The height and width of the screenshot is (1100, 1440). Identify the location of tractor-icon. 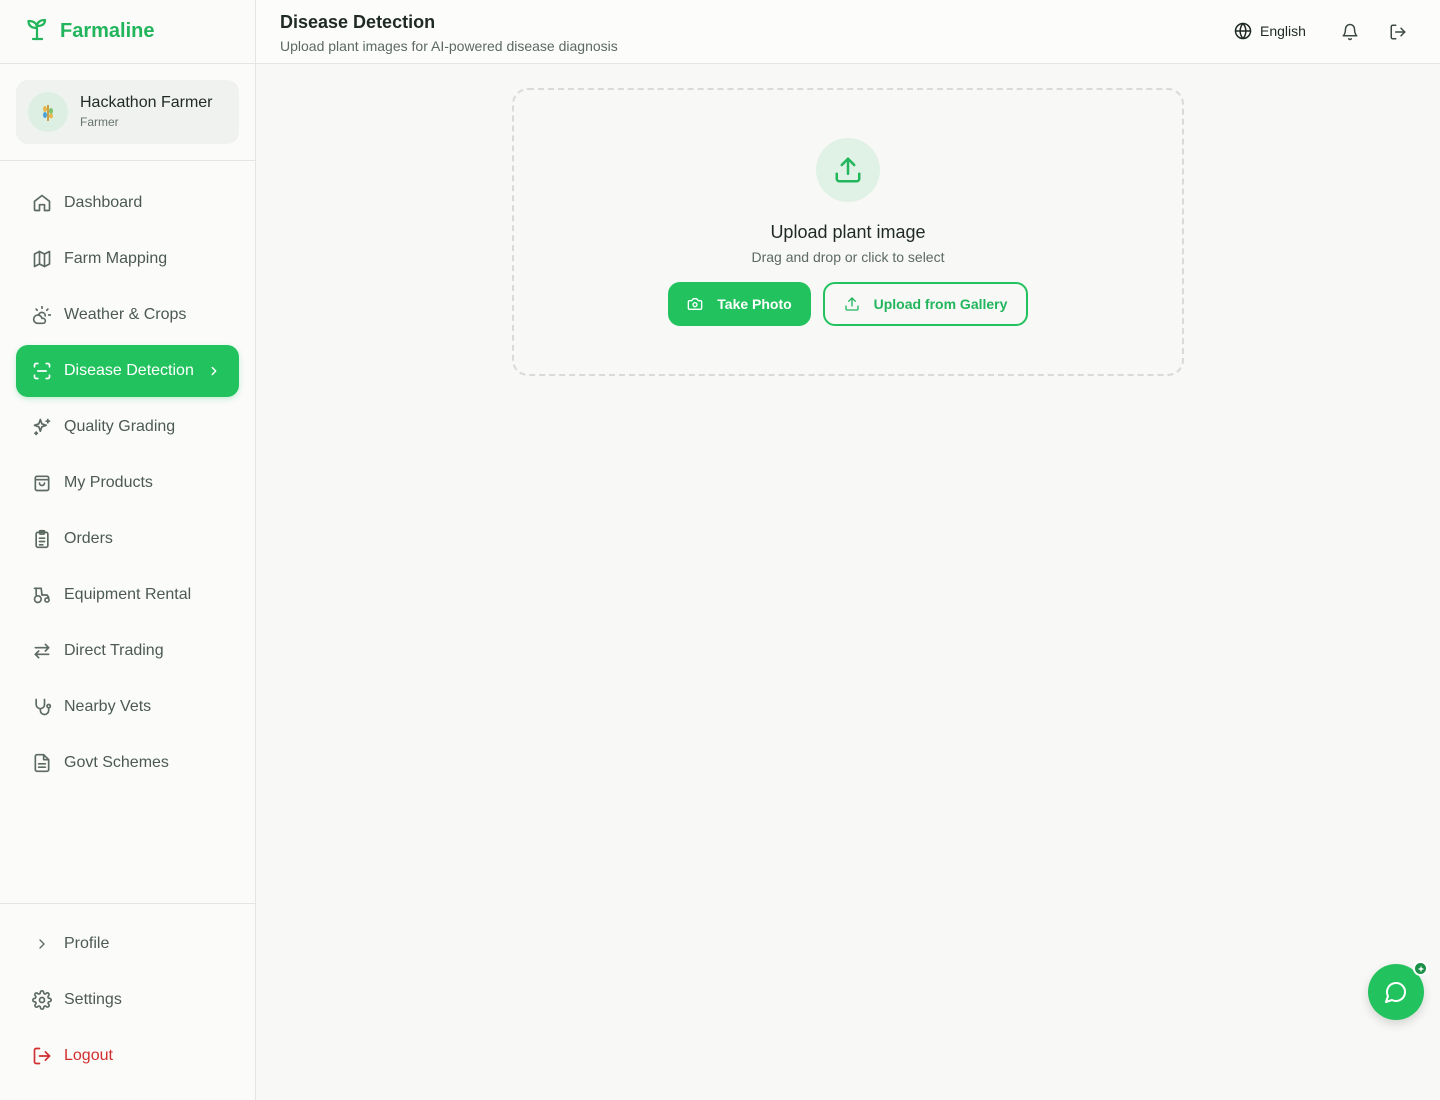
(42, 595).